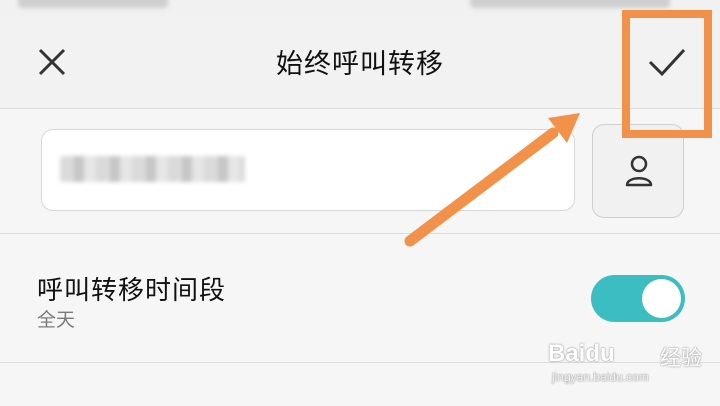  I want to click on toggle-knob, so click(661, 298).